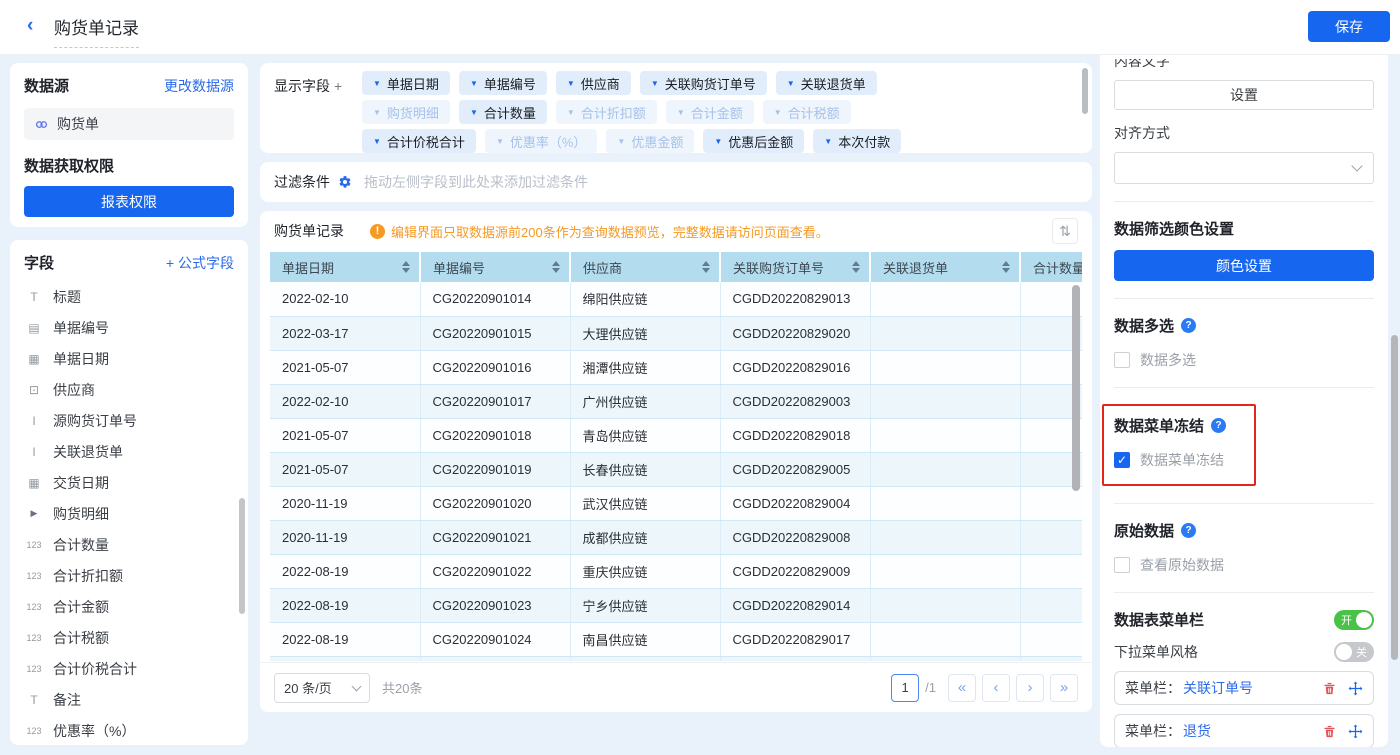  I want to click on raw-data-checkbox-row: 查看原始数据, so click(1244, 565).